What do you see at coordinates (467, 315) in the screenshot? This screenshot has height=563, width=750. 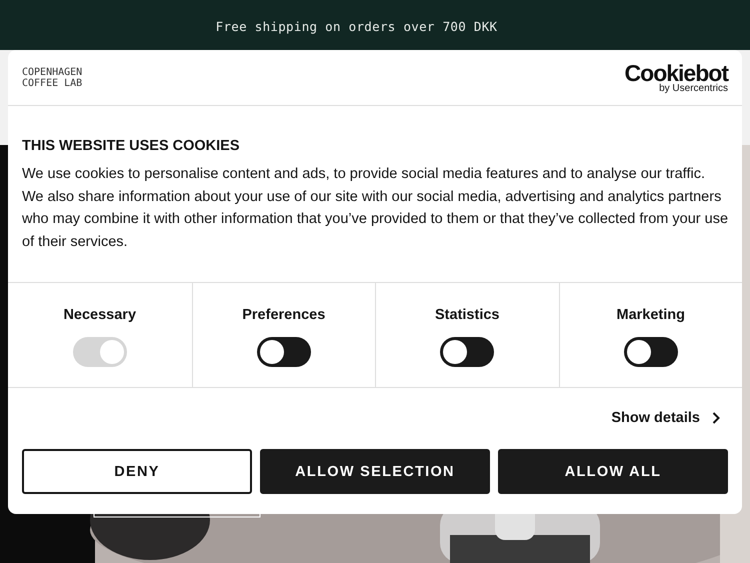 I see `category-label: Statistics` at bounding box center [467, 315].